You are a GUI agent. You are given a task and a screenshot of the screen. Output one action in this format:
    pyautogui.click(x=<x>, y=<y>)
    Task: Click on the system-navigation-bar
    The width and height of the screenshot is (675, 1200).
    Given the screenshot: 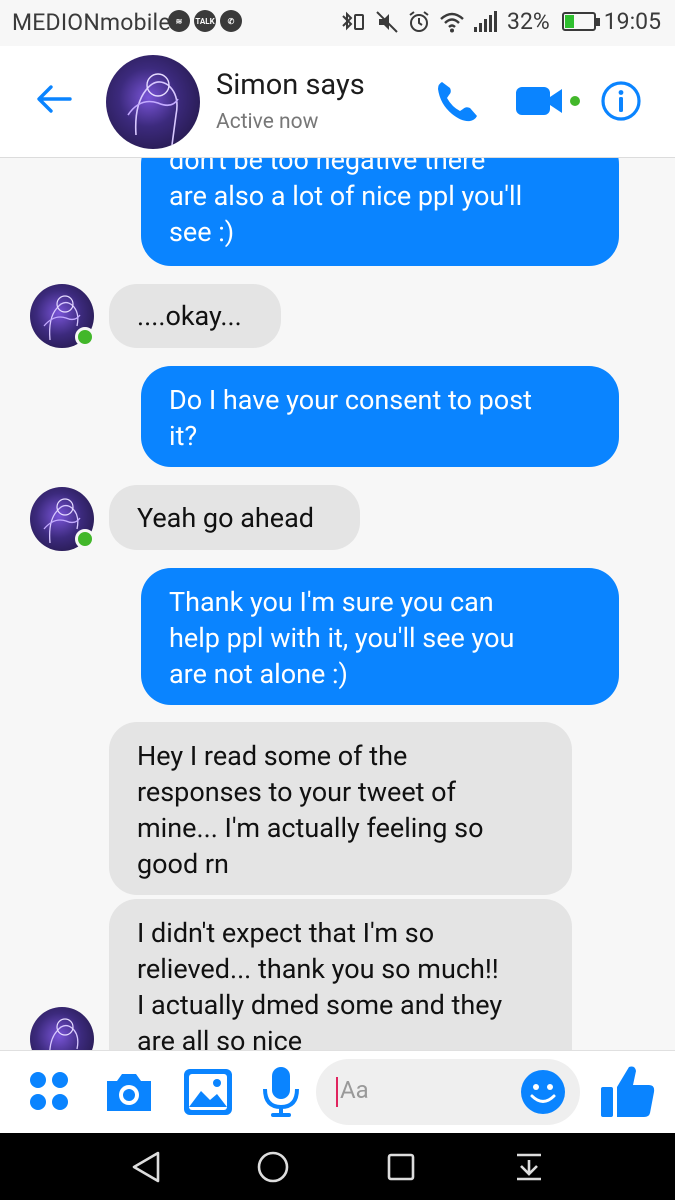 What is the action you would take?
    pyautogui.click(x=337, y=1166)
    